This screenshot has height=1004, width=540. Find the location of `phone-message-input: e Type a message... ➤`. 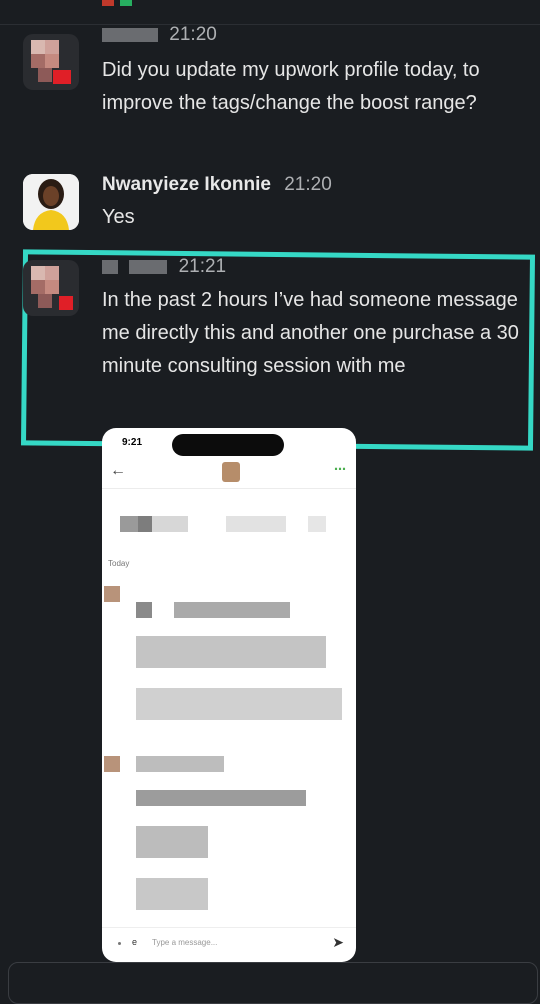

phone-message-input: e Type a message... ➤ is located at coordinates (229, 944).